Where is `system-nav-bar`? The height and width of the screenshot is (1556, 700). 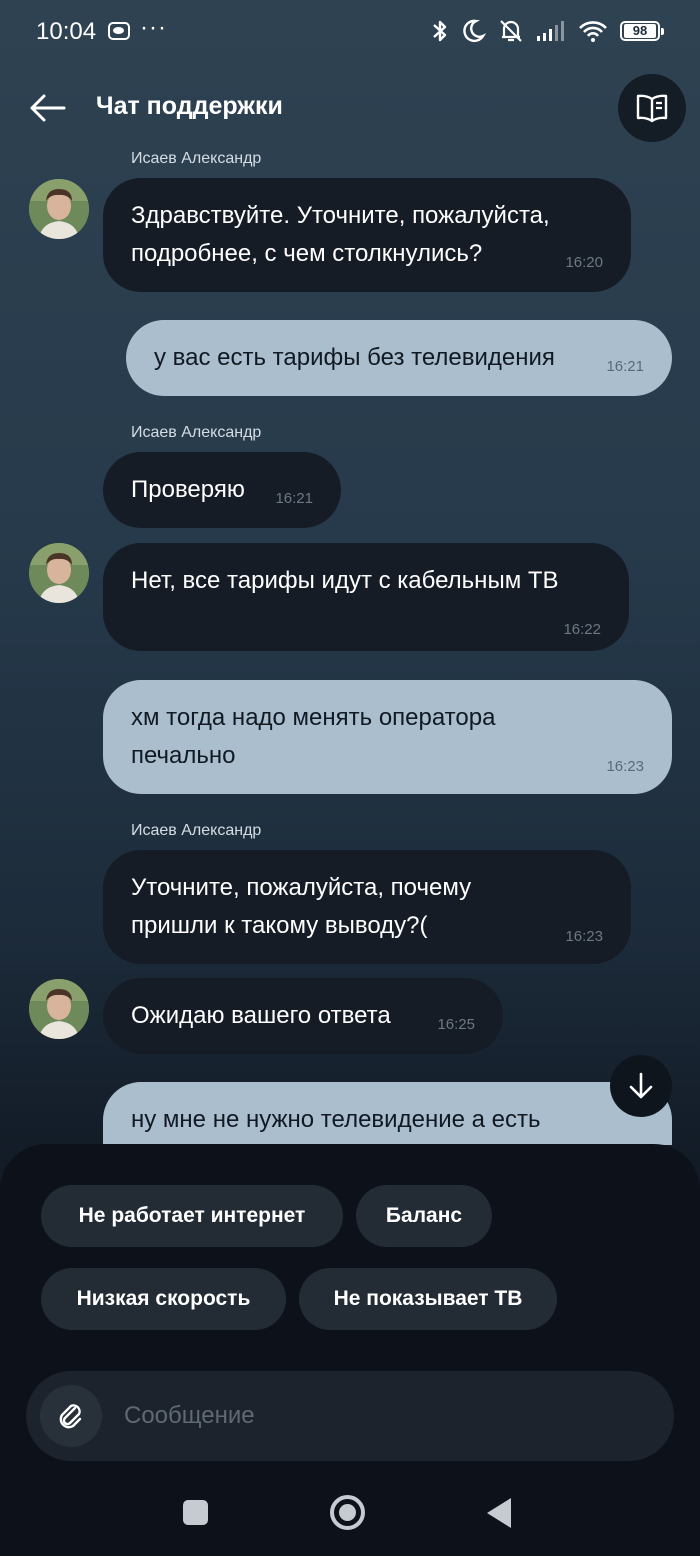 system-nav-bar is located at coordinates (350, 1515).